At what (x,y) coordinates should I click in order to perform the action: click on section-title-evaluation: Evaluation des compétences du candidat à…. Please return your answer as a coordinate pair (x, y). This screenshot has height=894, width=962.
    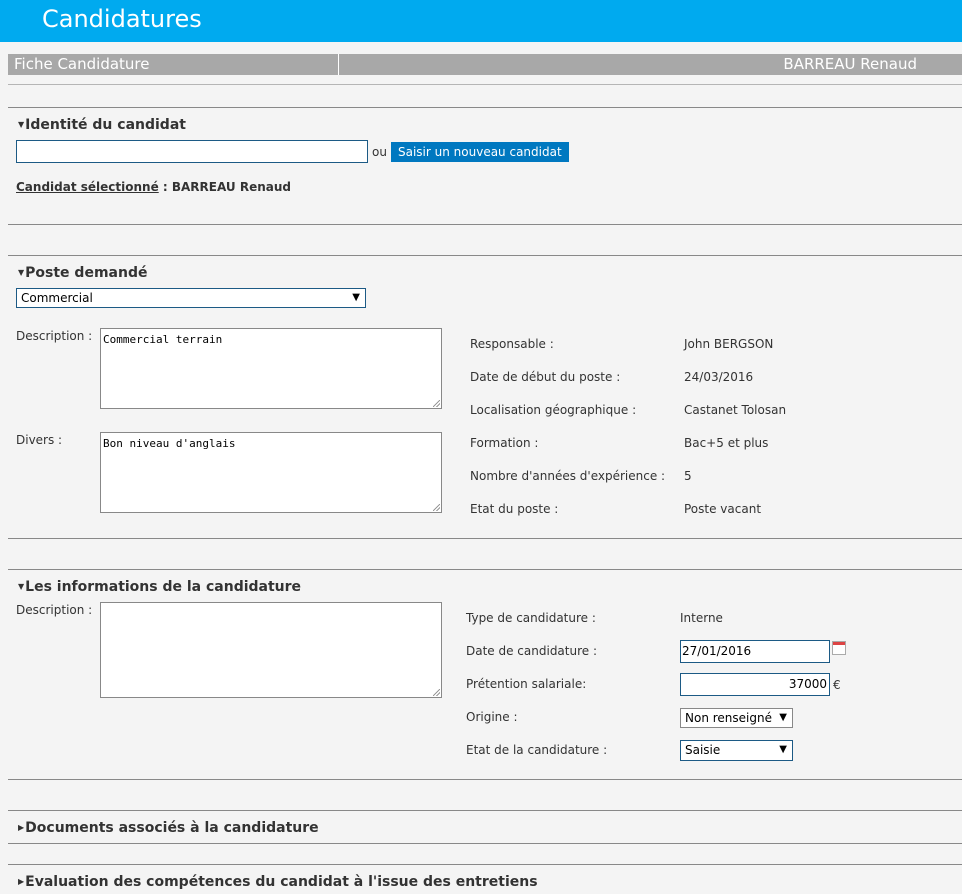
    Looking at the image, I should click on (281, 882).